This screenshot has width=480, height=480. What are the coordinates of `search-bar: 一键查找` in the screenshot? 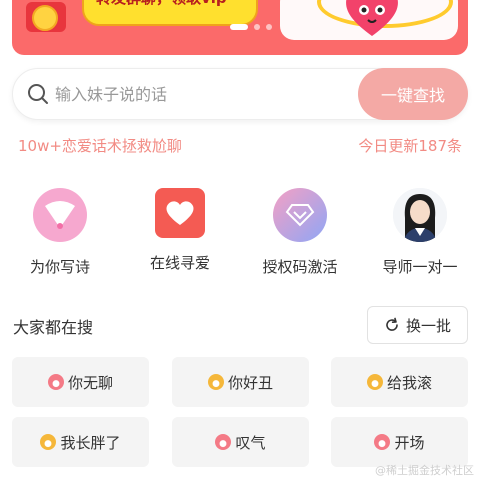 It's located at (240, 94).